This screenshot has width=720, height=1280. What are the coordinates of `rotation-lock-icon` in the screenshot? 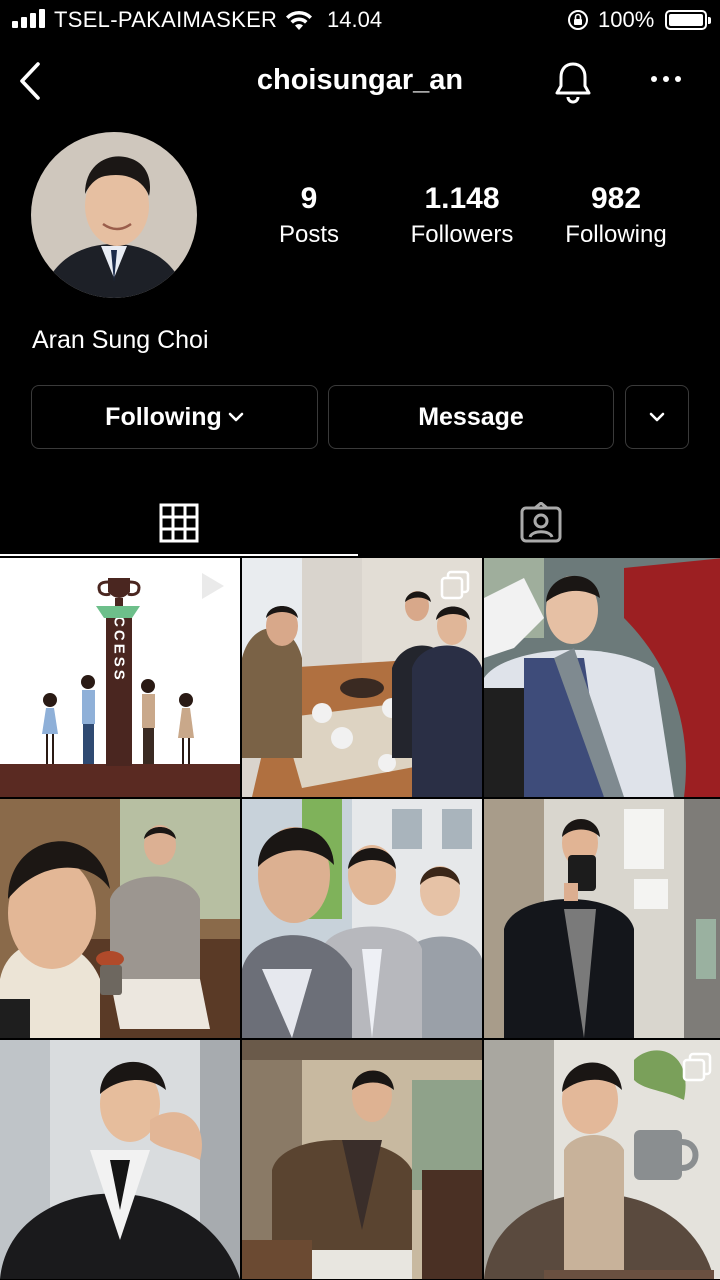 It's located at (578, 20).